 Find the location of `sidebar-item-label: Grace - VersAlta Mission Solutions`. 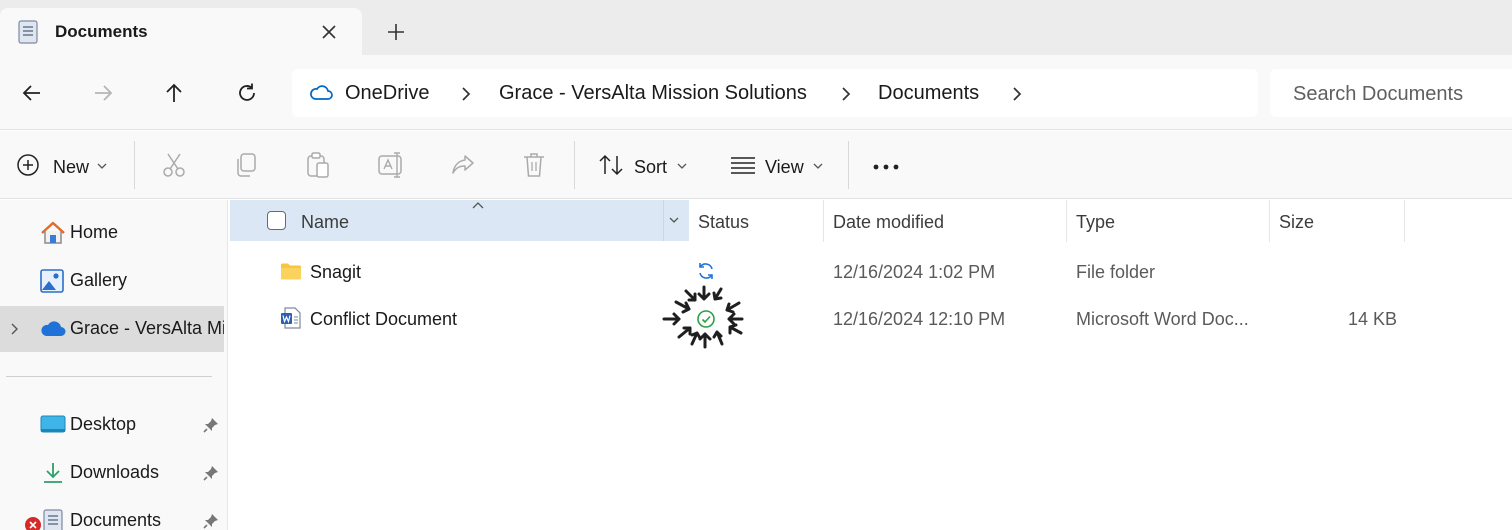

sidebar-item-label: Grace - VersAlta Mission Solutions is located at coordinates (147, 328).